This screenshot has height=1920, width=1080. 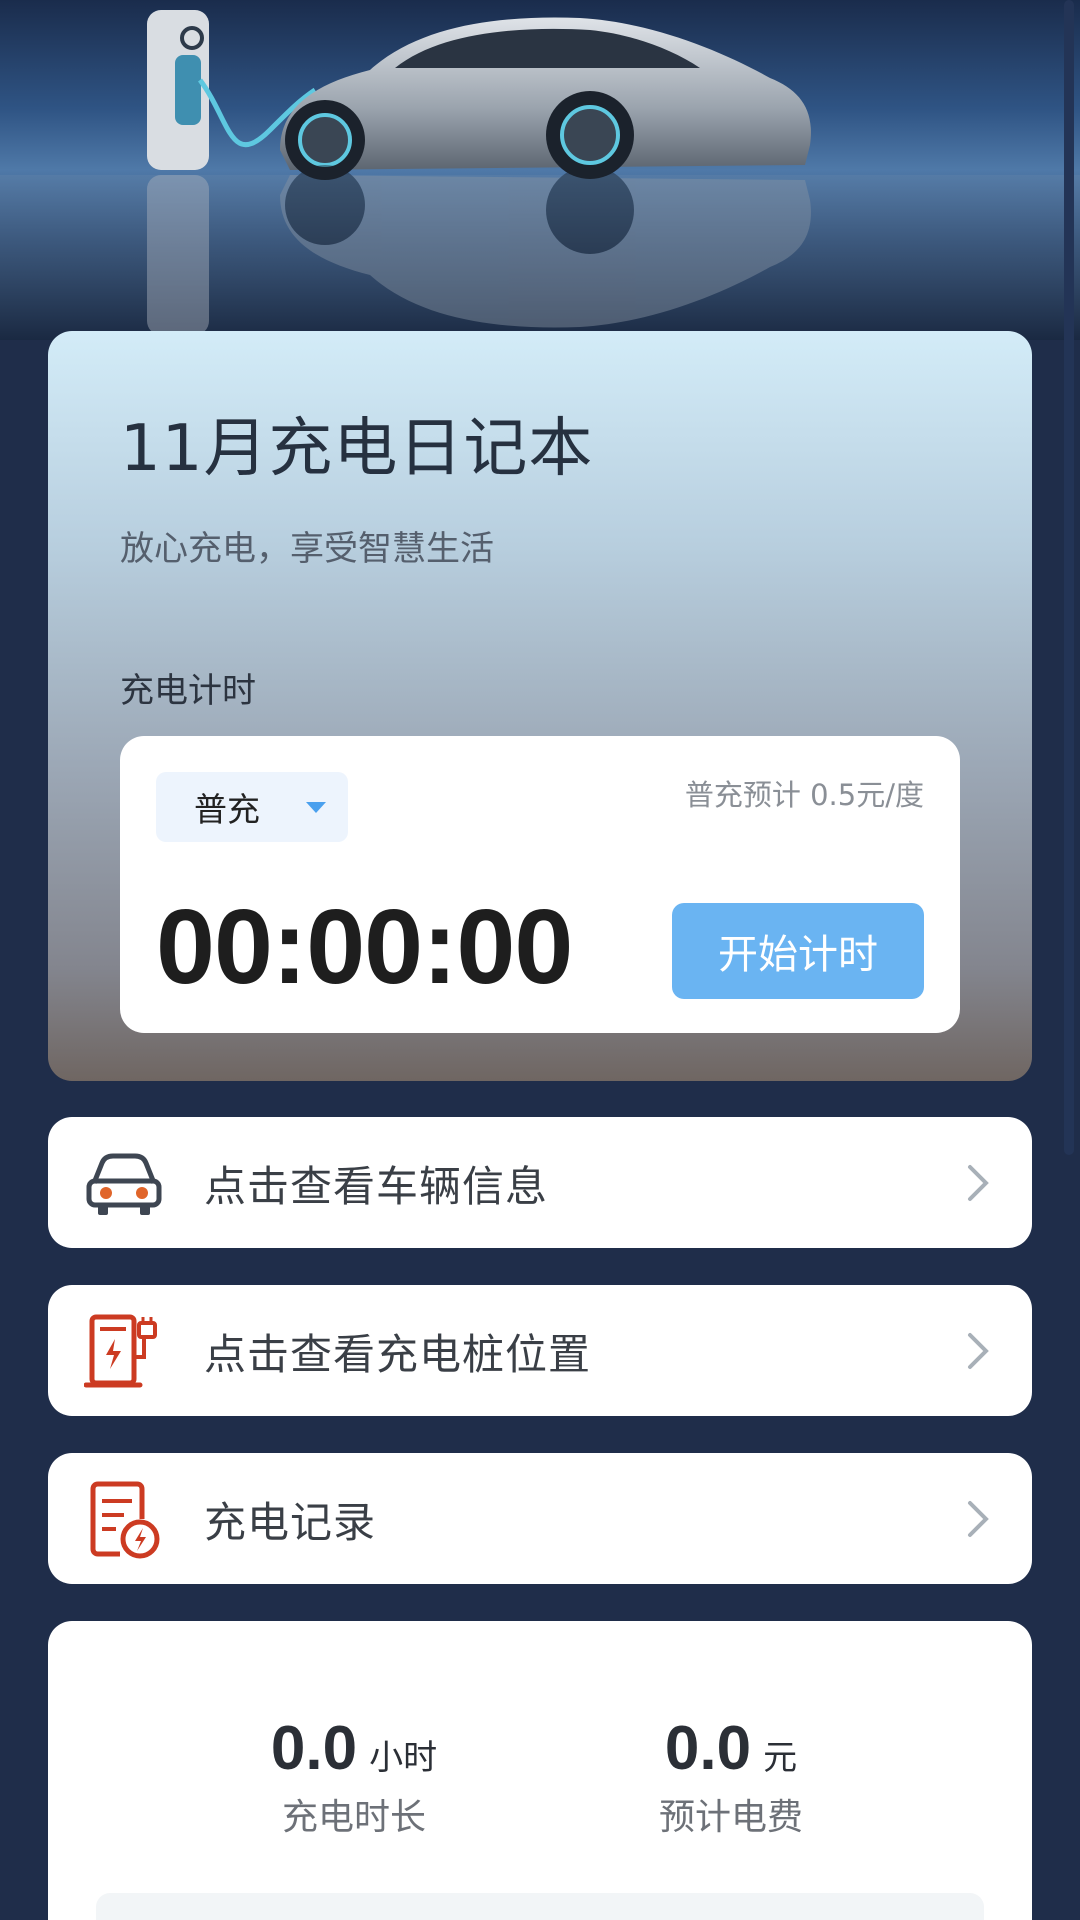 What do you see at coordinates (376, 1186) in the screenshot?
I see `vehicle-info-label: 点击查看车辆信息` at bounding box center [376, 1186].